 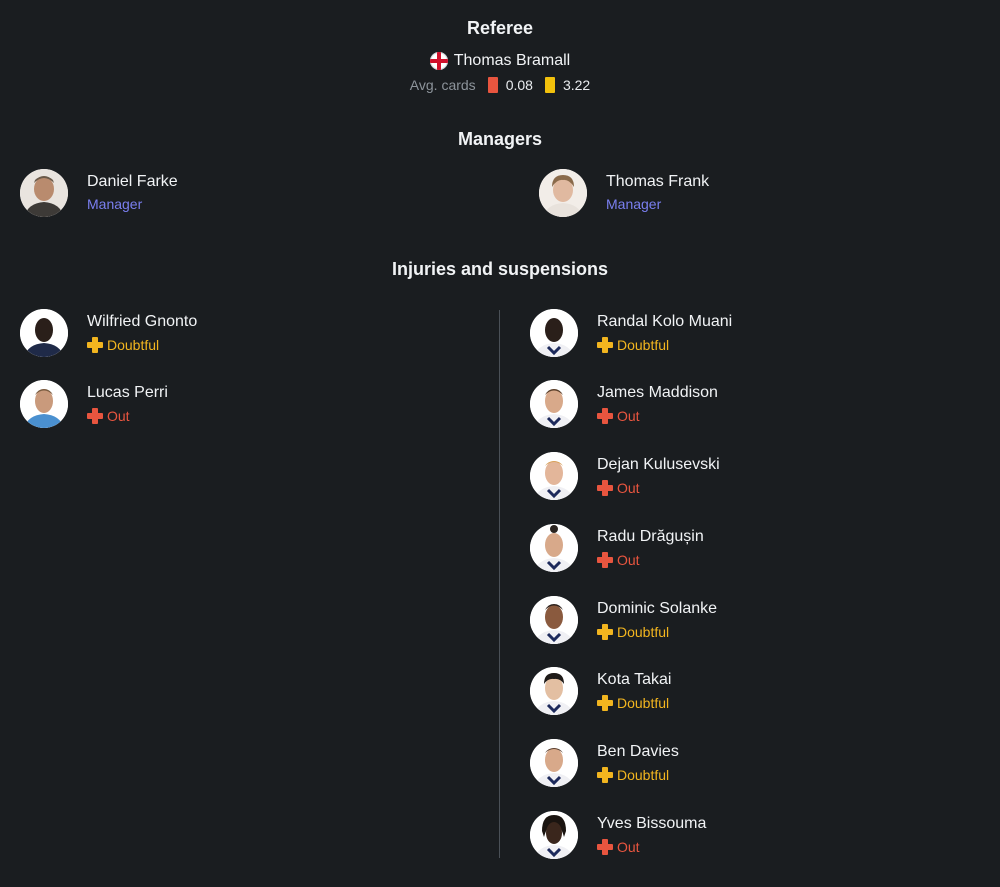 I want to click on referee-name: Thomas Bramall, so click(x=512, y=60).